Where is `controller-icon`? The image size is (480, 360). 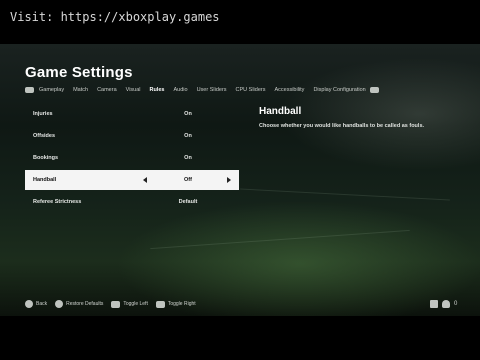
controller-icon is located at coordinates (434, 304).